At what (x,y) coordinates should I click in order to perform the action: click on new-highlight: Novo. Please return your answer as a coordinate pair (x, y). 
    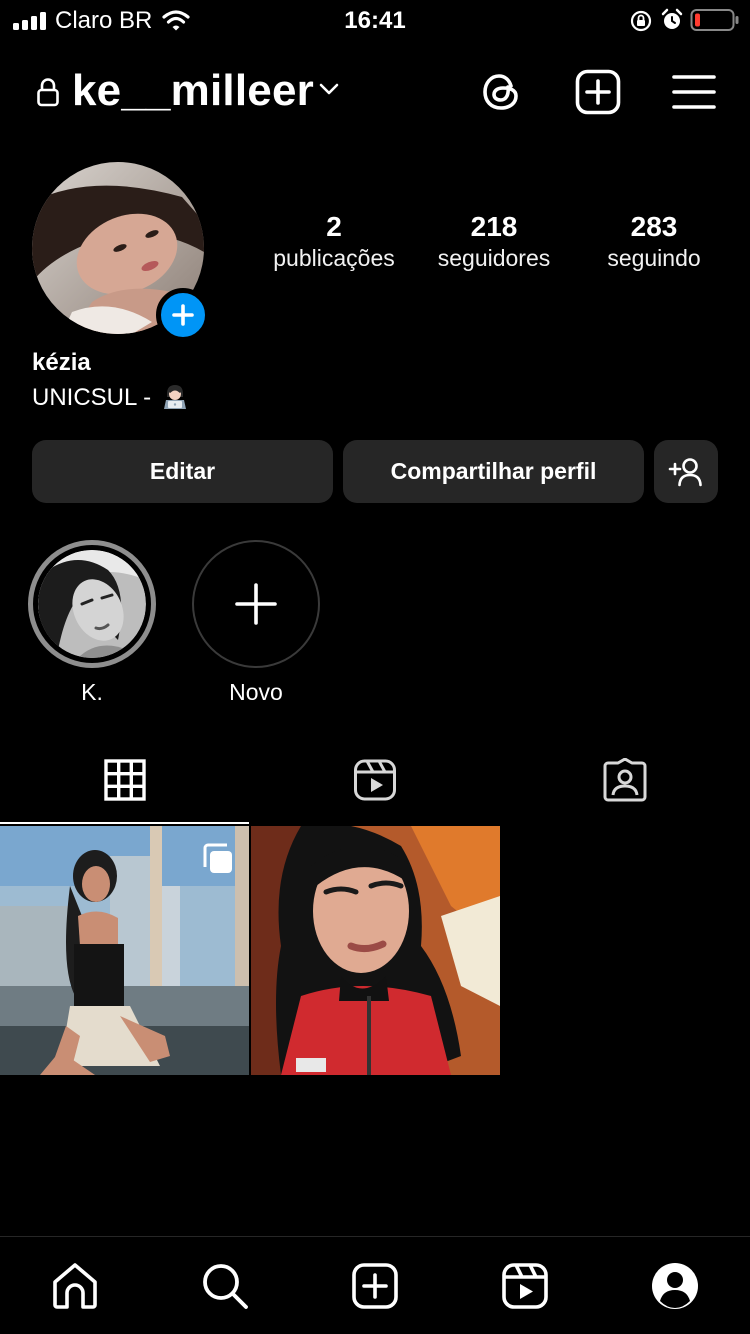
    Looking at the image, I should click on (256, 623).